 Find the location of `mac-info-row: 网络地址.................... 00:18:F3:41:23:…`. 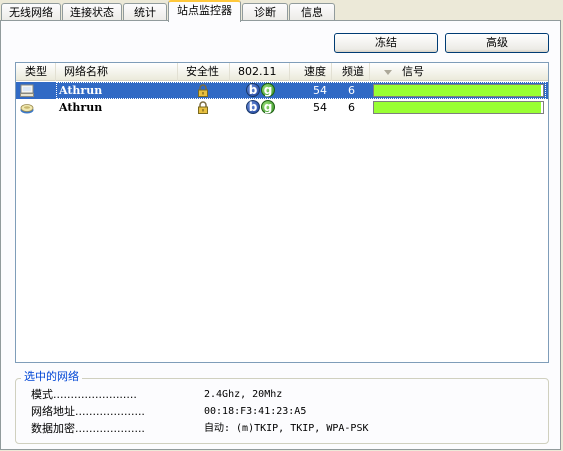

mac-info-row: 网络地址.................... 00:18:F3:41:23:… is located at coordinates (168, 412).